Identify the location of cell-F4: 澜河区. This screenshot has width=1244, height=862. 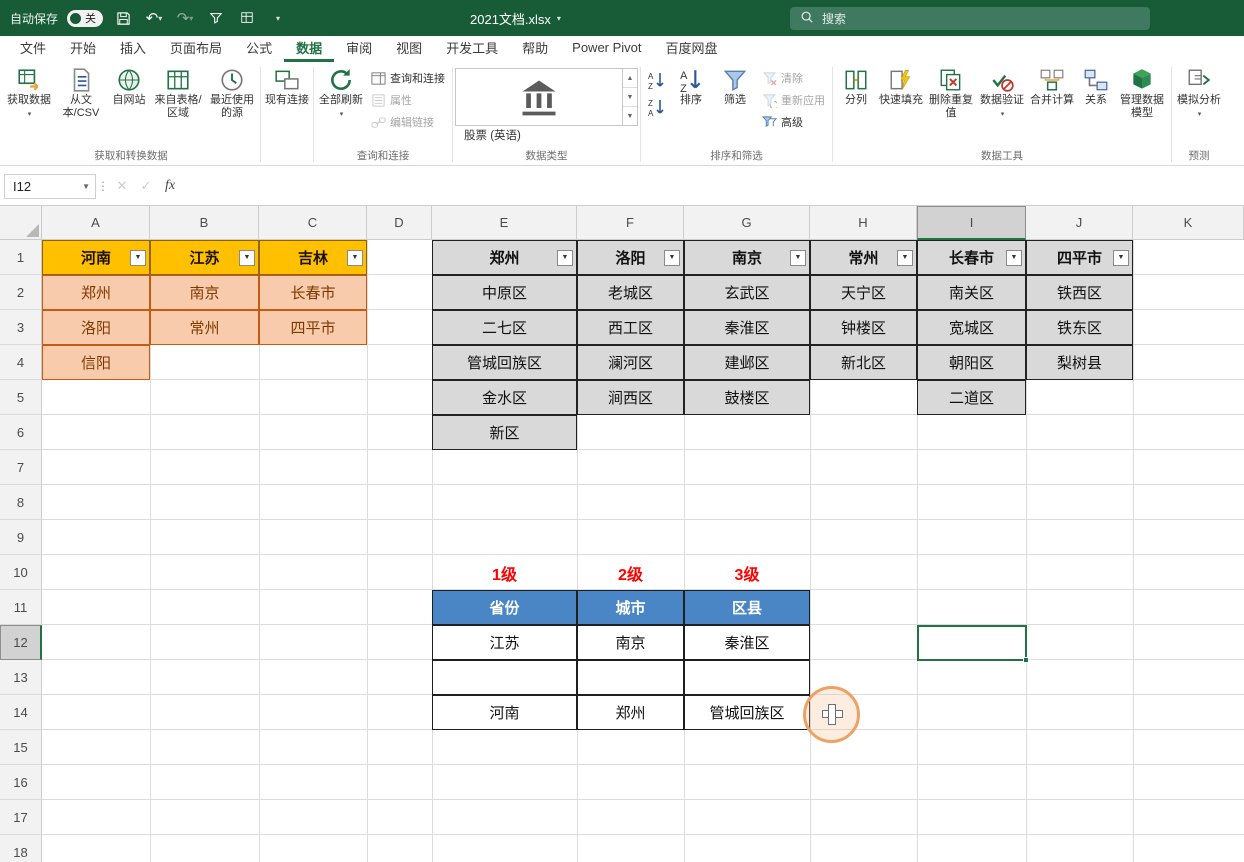
(630, 362).